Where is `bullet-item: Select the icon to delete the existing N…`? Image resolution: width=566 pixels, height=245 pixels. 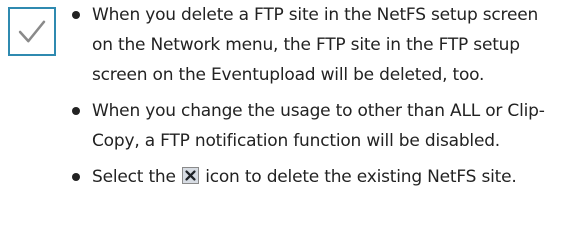
bullet-item: Select the icon to delete the existing N… is located at coordinates (313, 177).